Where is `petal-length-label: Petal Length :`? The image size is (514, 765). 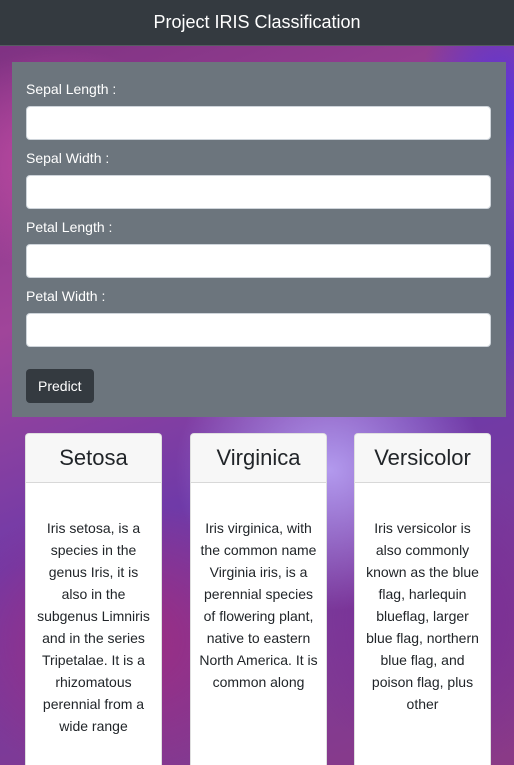 petal-length-label: Petal Length : is located at coordinates (69, 227).